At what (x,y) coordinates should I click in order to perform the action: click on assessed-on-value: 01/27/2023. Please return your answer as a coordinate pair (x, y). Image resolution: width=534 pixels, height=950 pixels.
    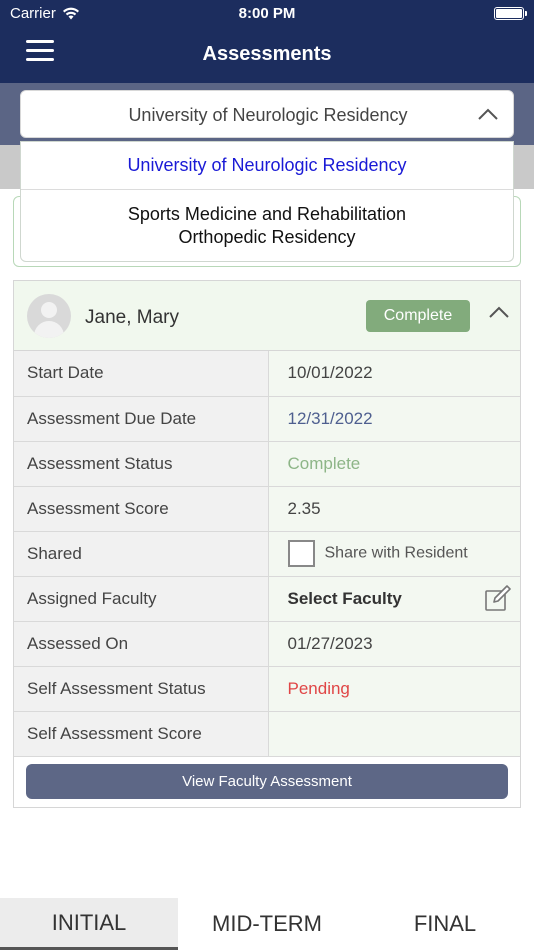
    Looking at the image, I should click on (394, 644).